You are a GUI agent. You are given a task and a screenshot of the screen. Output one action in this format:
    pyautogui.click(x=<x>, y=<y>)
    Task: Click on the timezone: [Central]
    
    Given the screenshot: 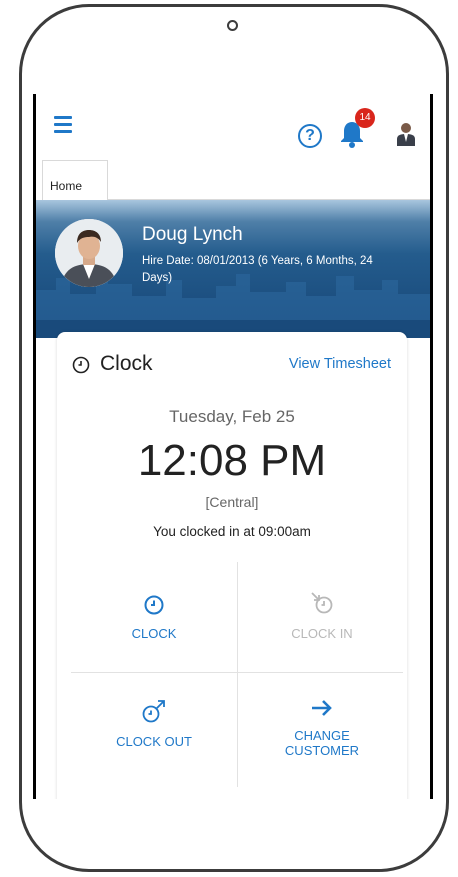 What is the action you would take?
    pyautogui.click(x=232, y=502)
    